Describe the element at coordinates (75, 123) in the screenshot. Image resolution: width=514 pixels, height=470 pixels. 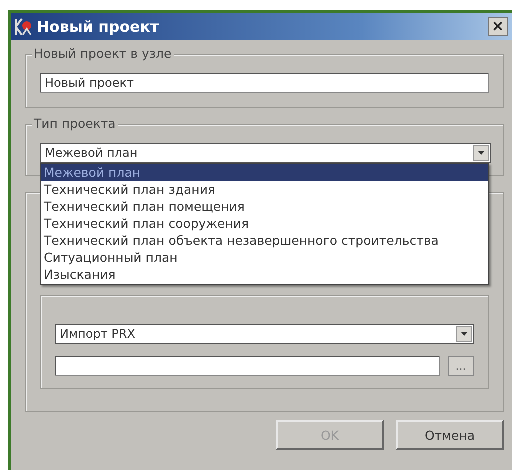
I see `group-title: Тип проекта` at that location.